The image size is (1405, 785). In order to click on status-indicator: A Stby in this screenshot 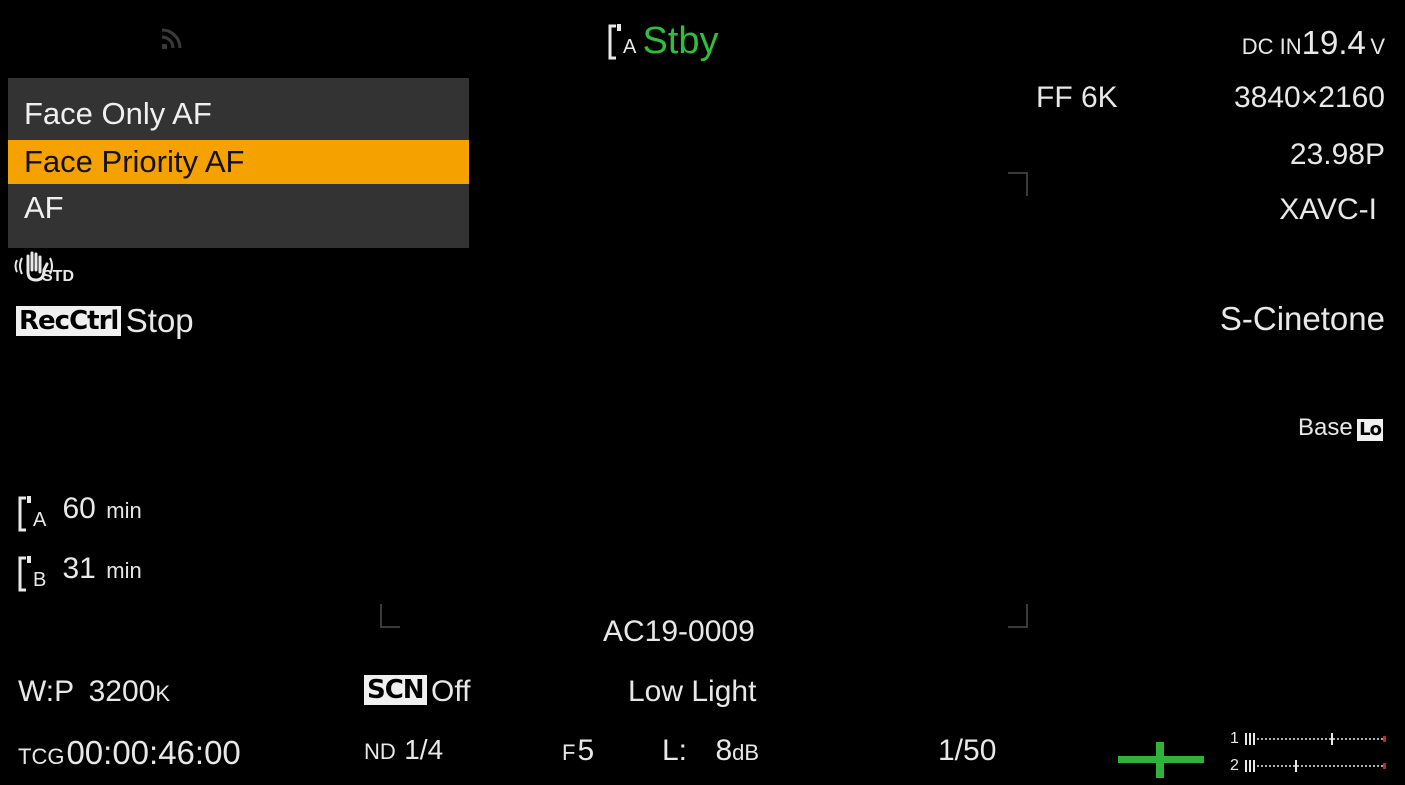, I will do `click(663, 41)`.